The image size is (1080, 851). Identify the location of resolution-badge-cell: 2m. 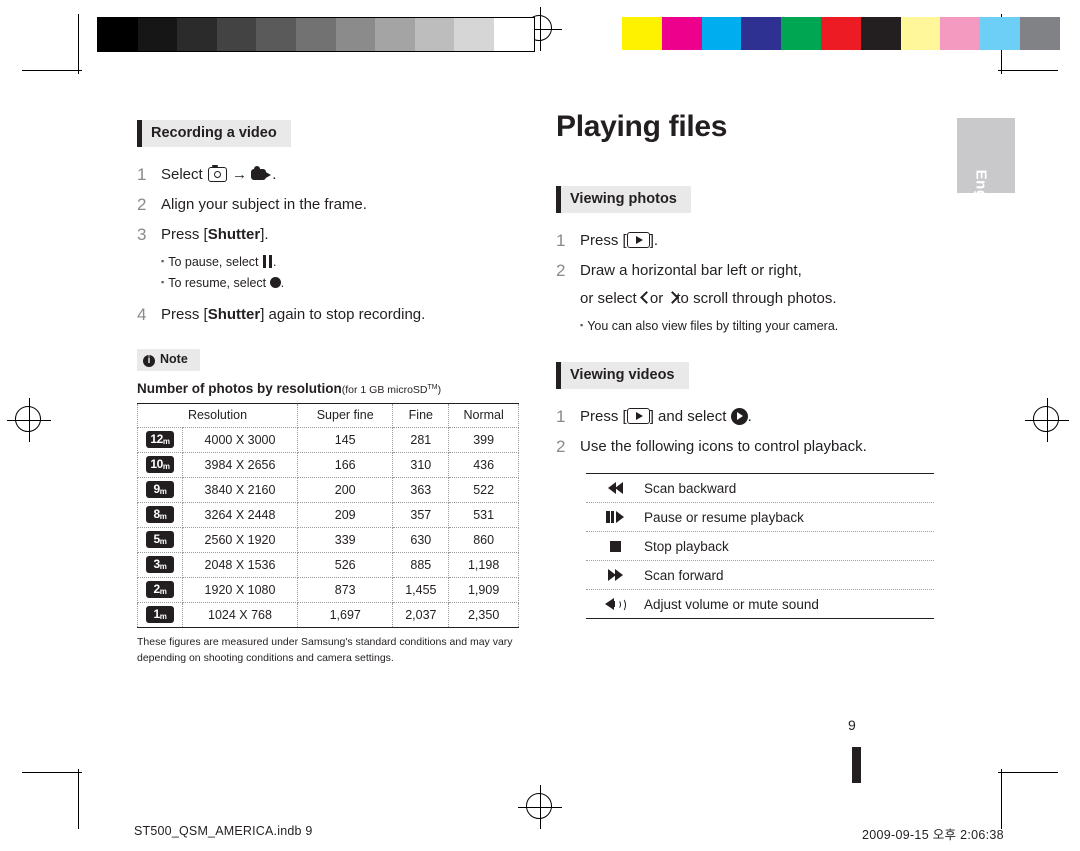
(160, 590).